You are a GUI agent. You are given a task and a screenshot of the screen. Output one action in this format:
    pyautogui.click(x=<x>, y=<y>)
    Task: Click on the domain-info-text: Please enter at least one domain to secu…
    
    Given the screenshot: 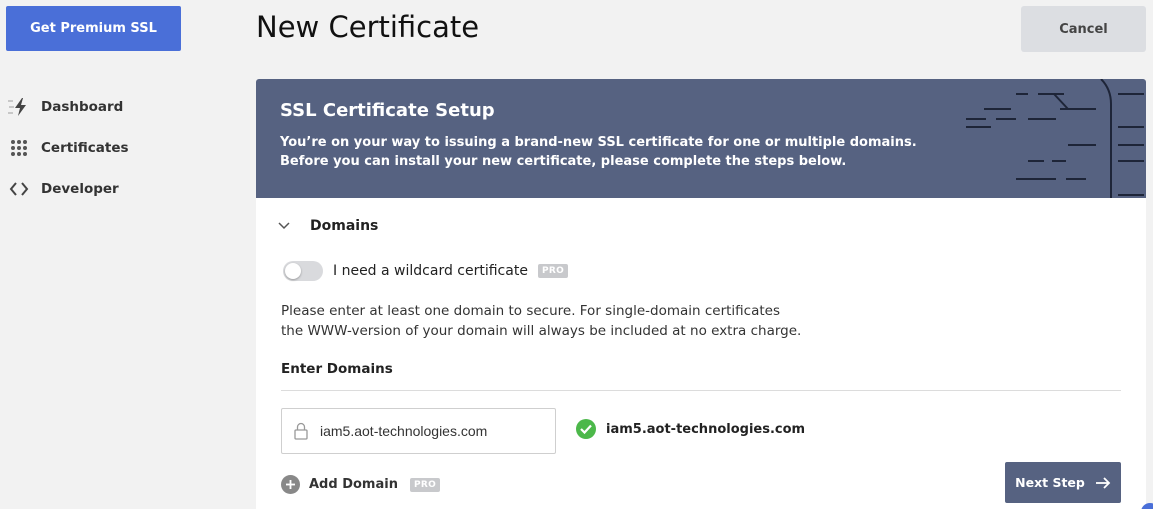 What is the action you would take?
    pyautogui.click(x=541, y=321)
    